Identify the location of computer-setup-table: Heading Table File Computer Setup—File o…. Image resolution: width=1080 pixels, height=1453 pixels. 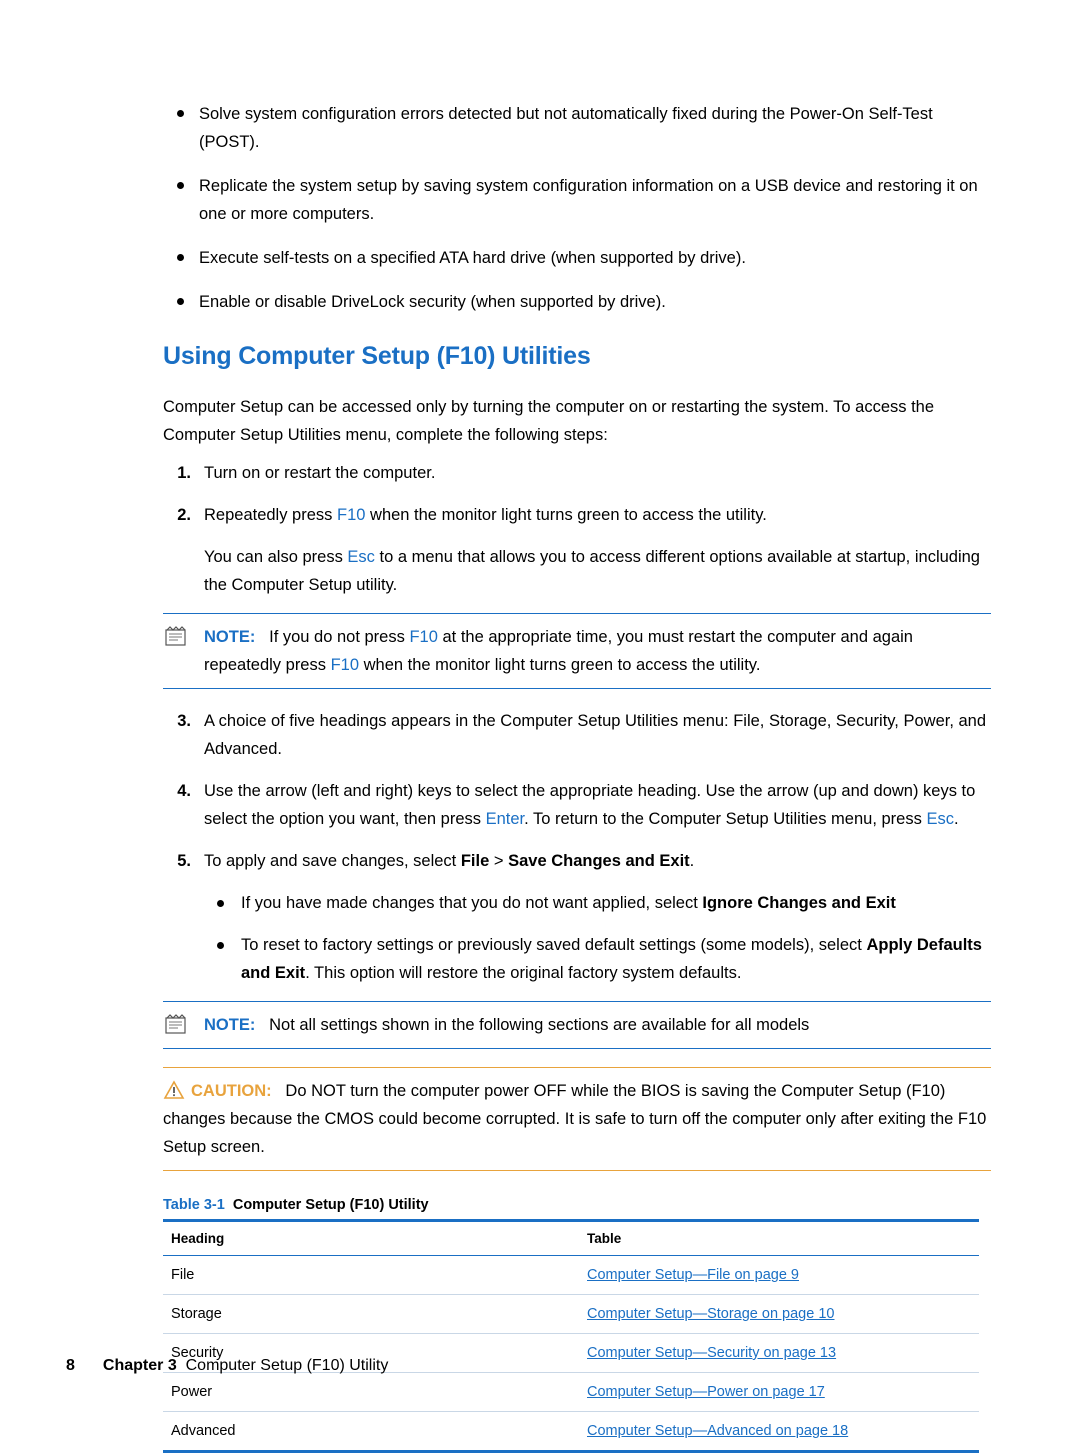
(571, 1336).